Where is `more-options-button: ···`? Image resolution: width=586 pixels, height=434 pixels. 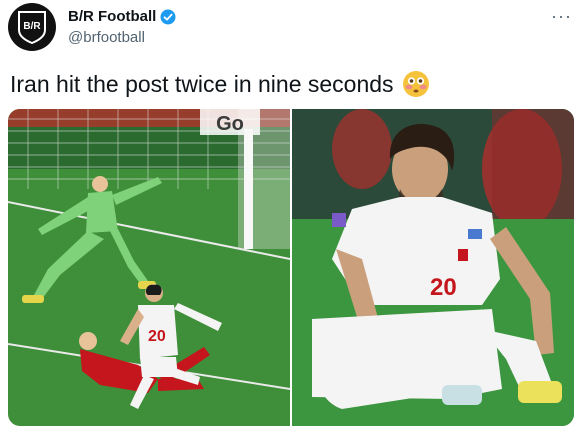
more-options-button: ··· is located at coordinates (561, 16).